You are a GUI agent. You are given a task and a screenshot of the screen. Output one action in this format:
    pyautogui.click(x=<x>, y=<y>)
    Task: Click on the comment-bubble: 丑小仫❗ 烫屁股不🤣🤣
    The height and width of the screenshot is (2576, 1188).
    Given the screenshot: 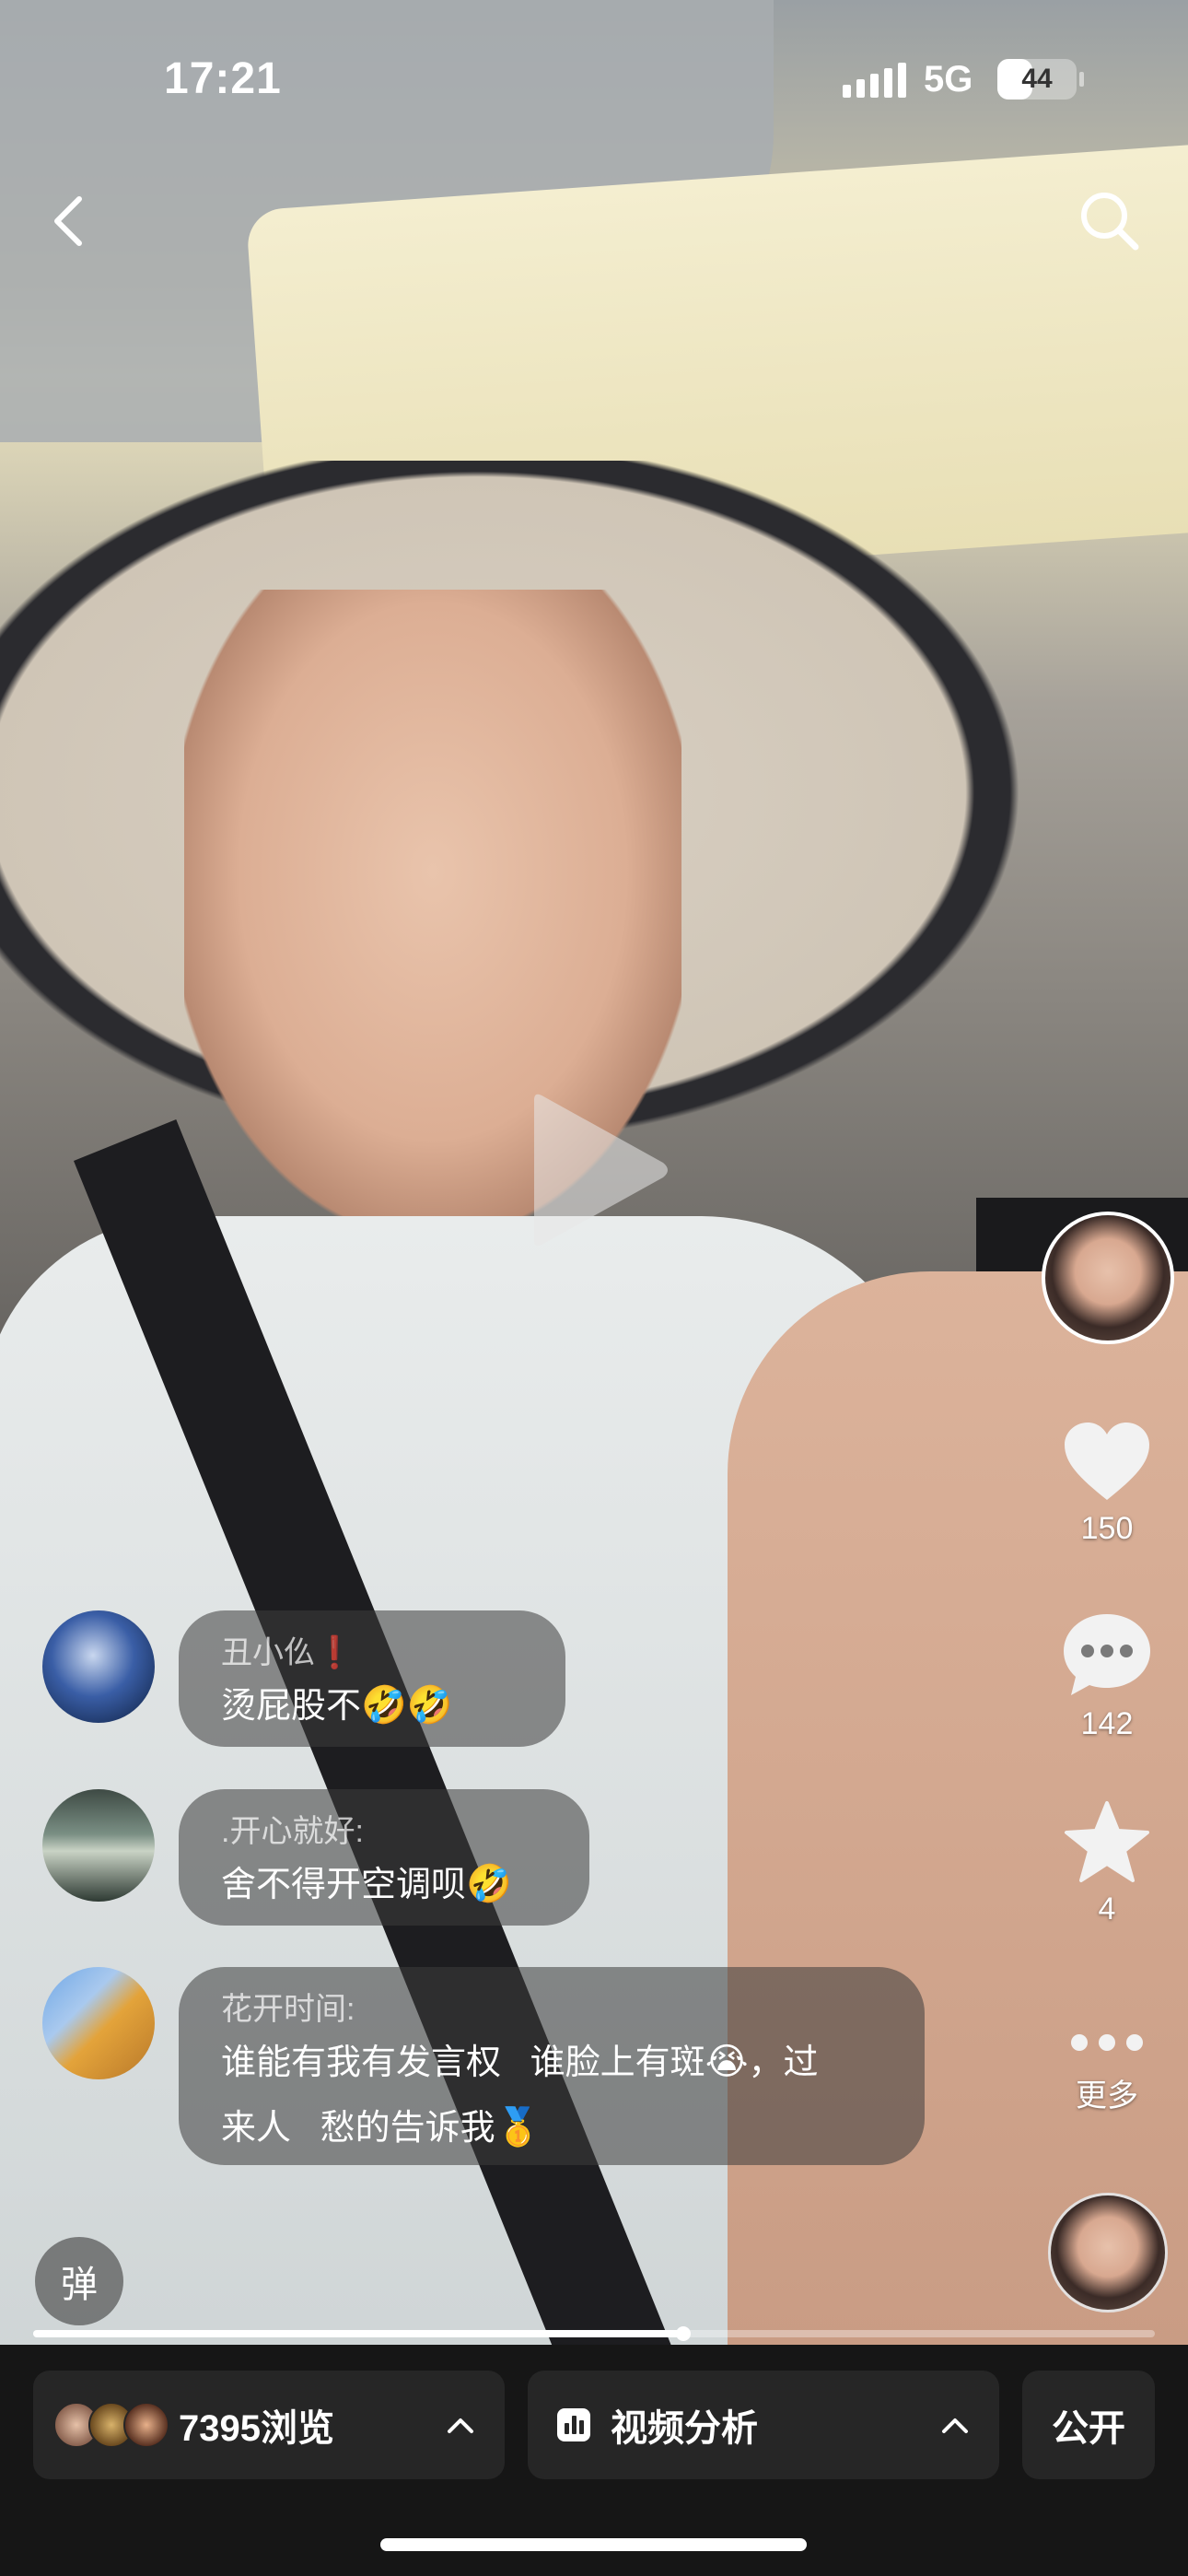 What is the action you would take?
    pyautogui.click(x=372, y=1678)
    